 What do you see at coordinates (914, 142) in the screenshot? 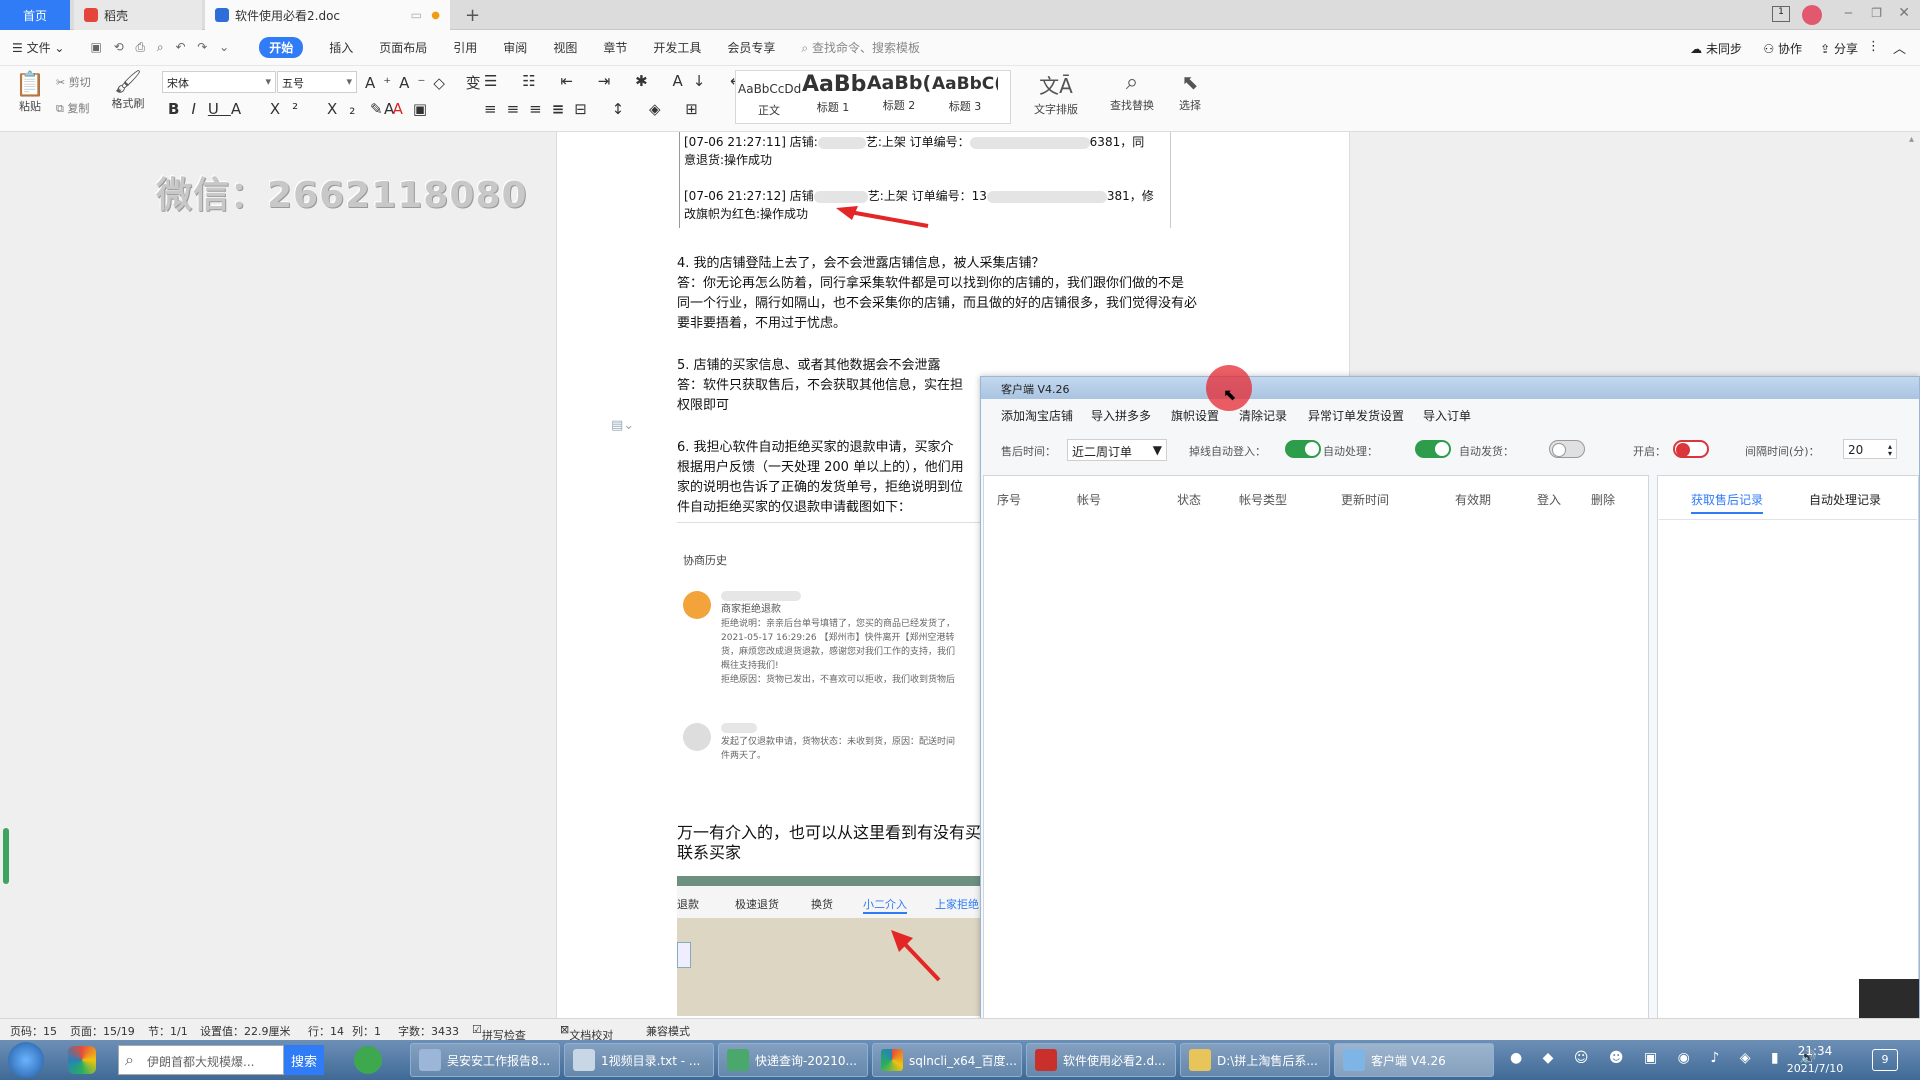
I see `log-line-1: [07-06 21:27:11] 店铺: 艺:上架 订单编号： 6381，同` at bounding box center [914, 142].